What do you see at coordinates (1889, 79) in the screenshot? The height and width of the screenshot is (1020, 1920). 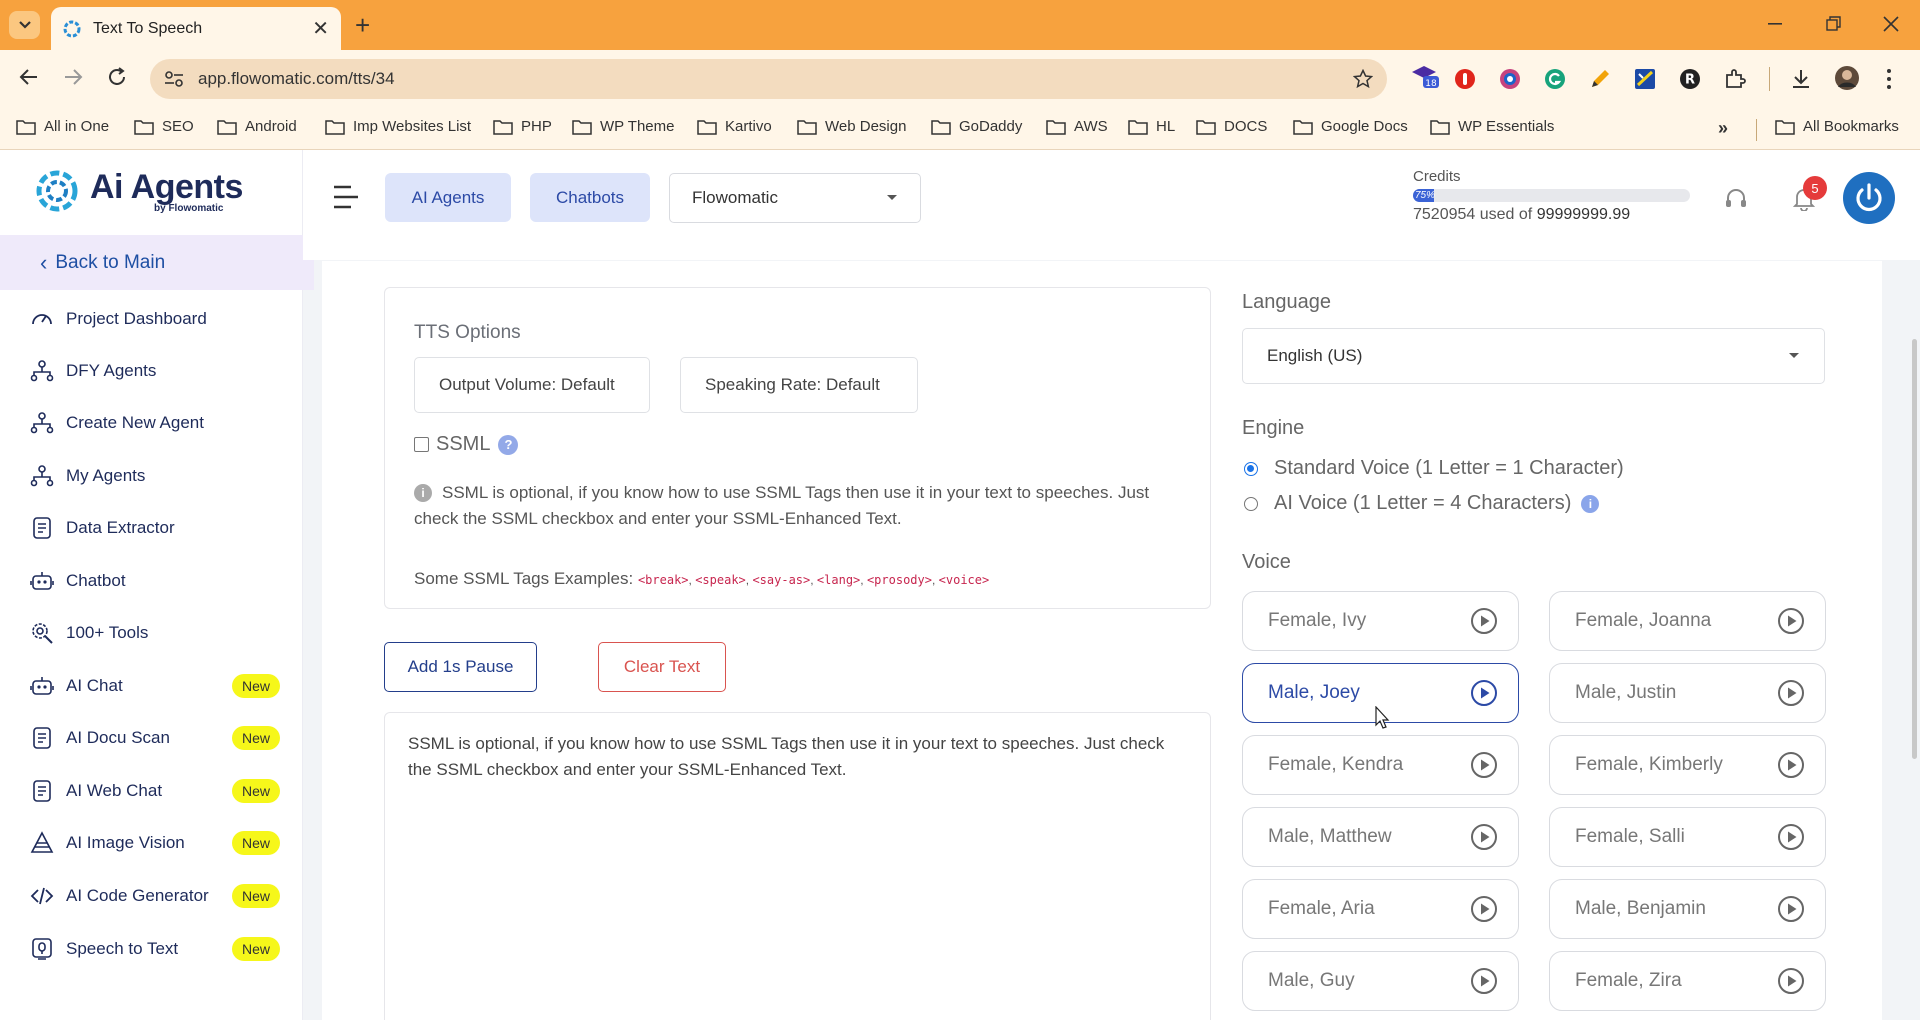 I see `kebab-menu-icon` at bounding box center [1889, 79].